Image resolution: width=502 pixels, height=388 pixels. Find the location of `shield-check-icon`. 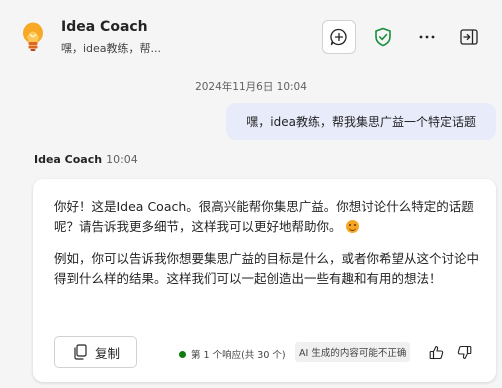

shield-check-icon is located at coordinates (383, 37).